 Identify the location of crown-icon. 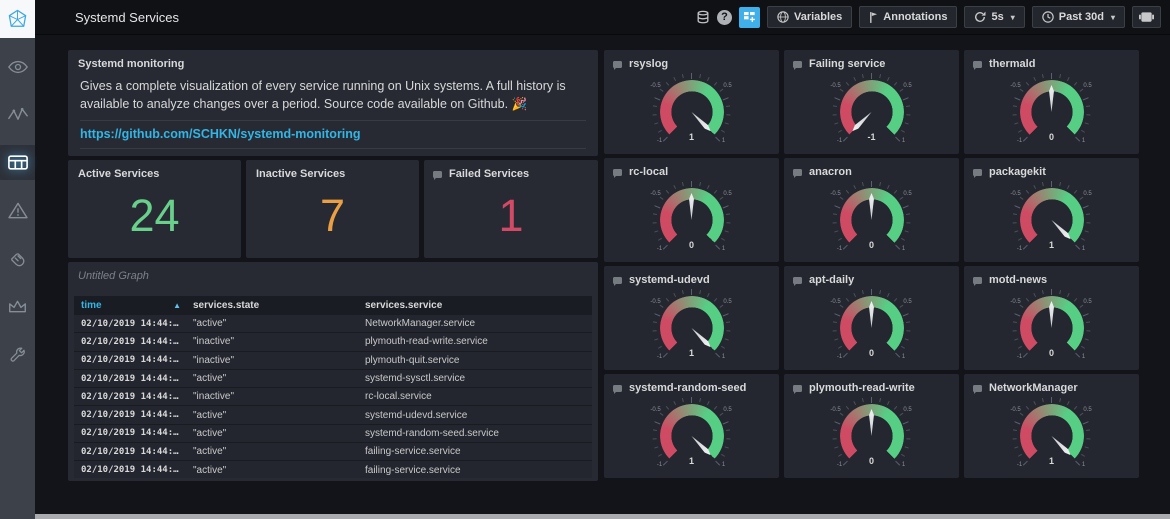
(17, 306).